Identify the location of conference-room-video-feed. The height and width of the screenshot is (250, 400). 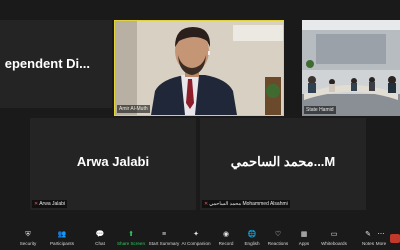
(351, 68).